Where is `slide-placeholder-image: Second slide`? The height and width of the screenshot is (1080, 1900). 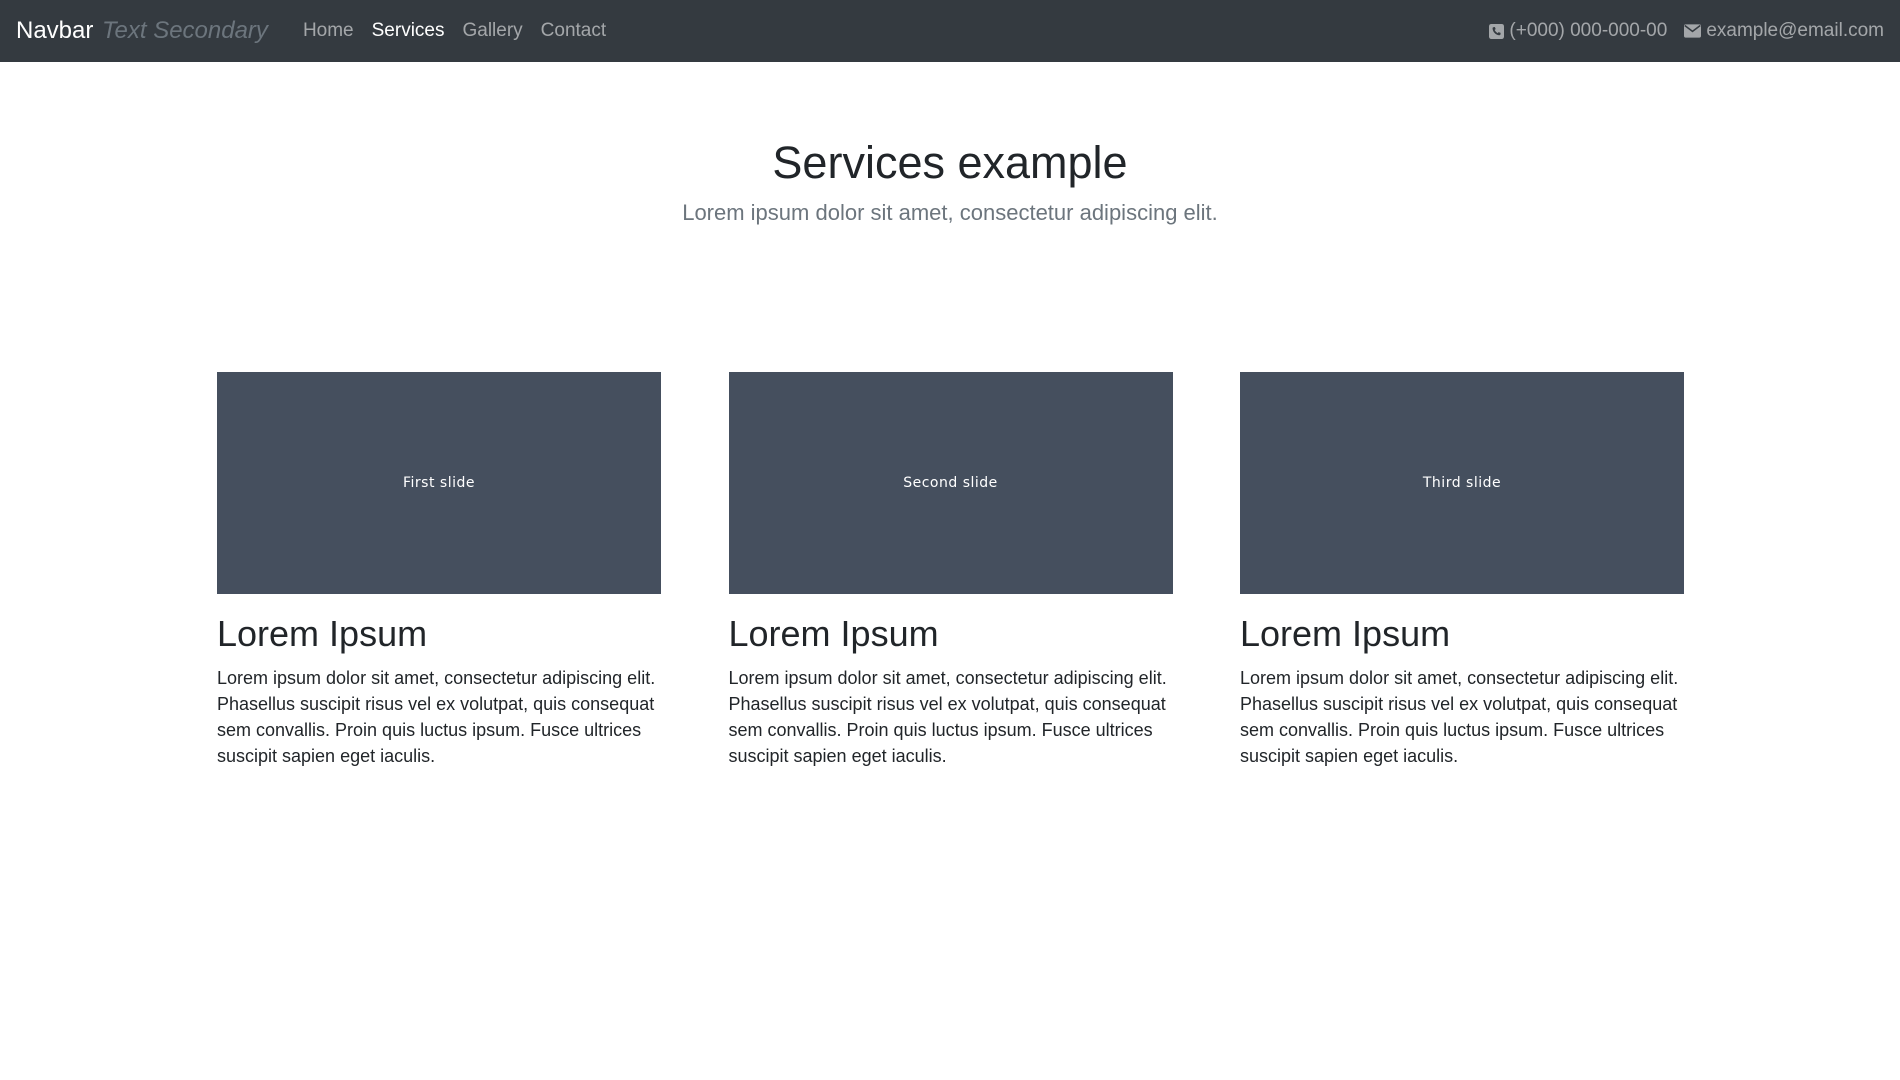 slide-placeholder-image: Second slide is located at coordinates (950, 483).